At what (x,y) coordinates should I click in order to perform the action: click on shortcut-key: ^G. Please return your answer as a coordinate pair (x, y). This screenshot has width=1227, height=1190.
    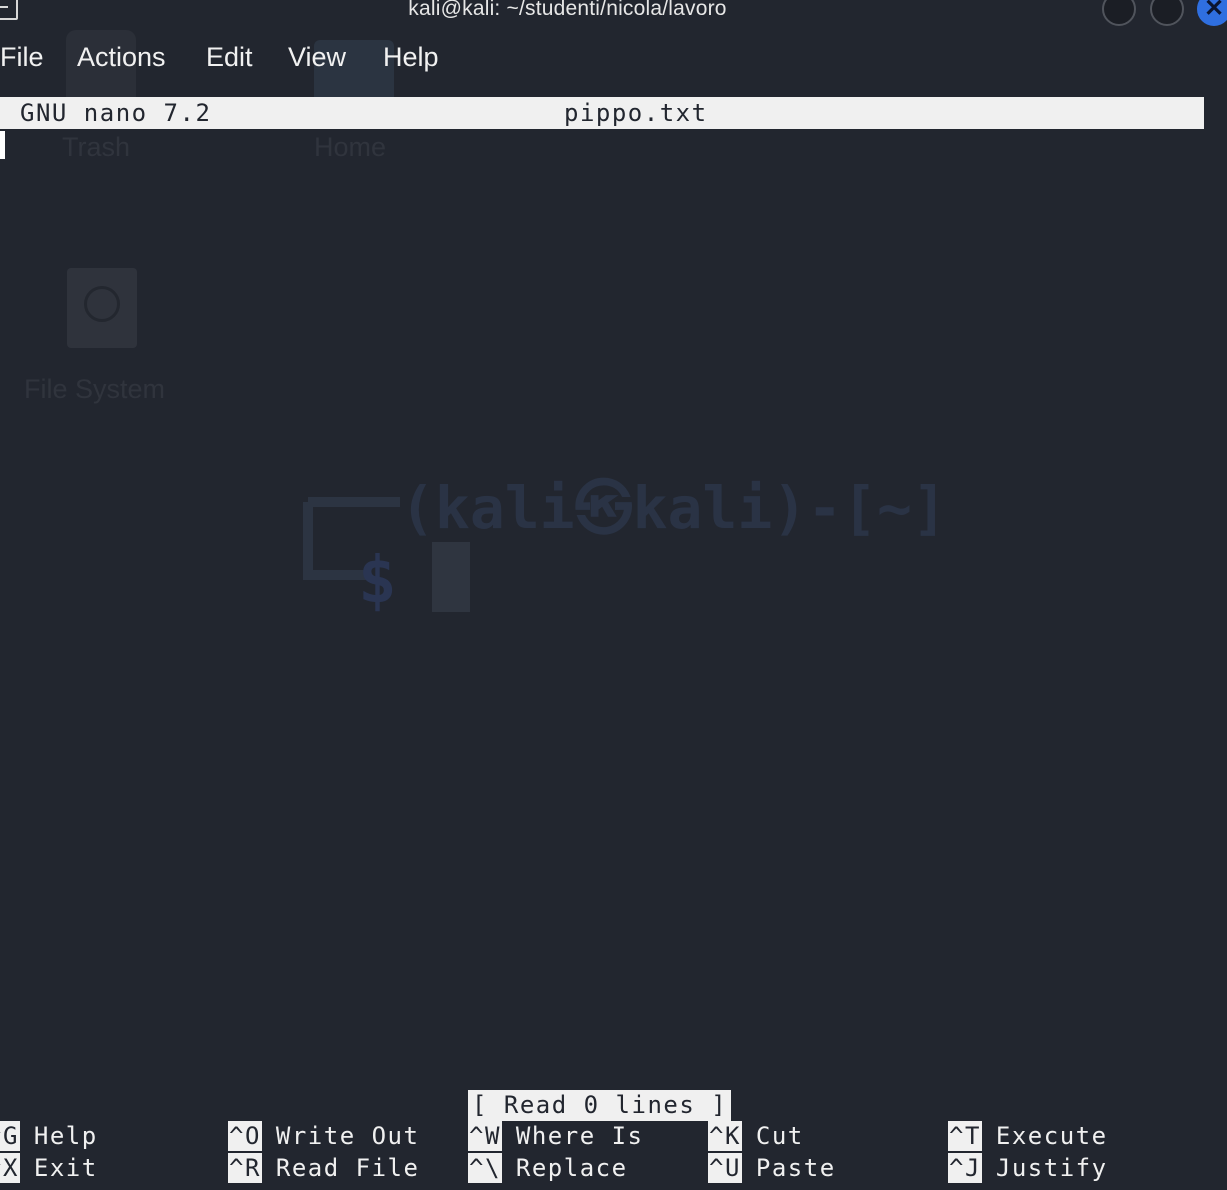
    Looking at the image, I should click on (10, 1136).